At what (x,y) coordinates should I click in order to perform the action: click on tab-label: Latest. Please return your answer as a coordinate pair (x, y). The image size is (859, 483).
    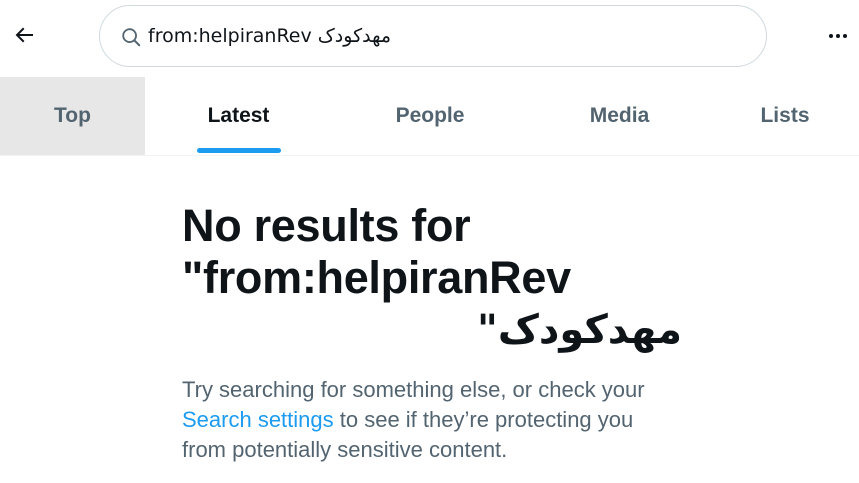
    Looking at the image, I should click on (238, 115).